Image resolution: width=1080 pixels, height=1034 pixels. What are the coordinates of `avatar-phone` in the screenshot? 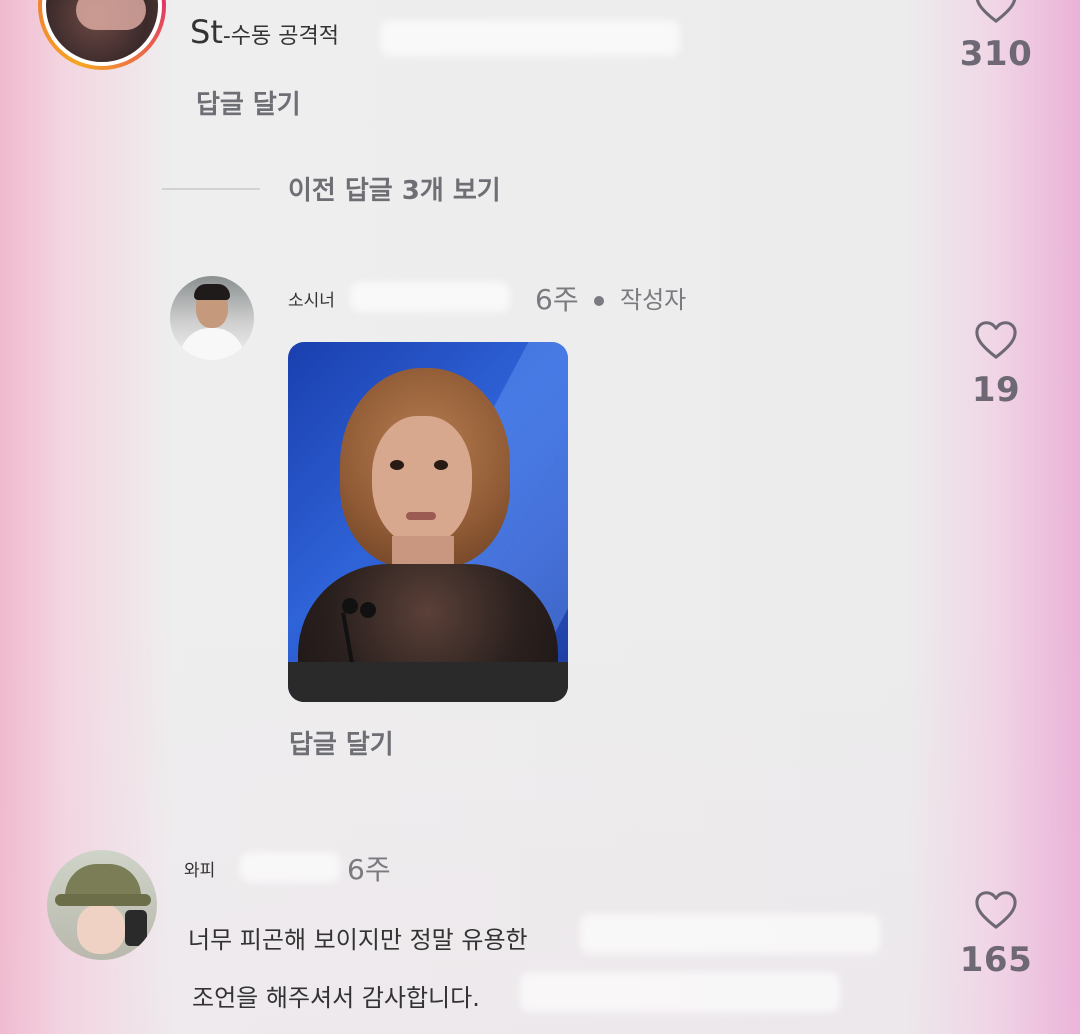 It's located at (136, 928).